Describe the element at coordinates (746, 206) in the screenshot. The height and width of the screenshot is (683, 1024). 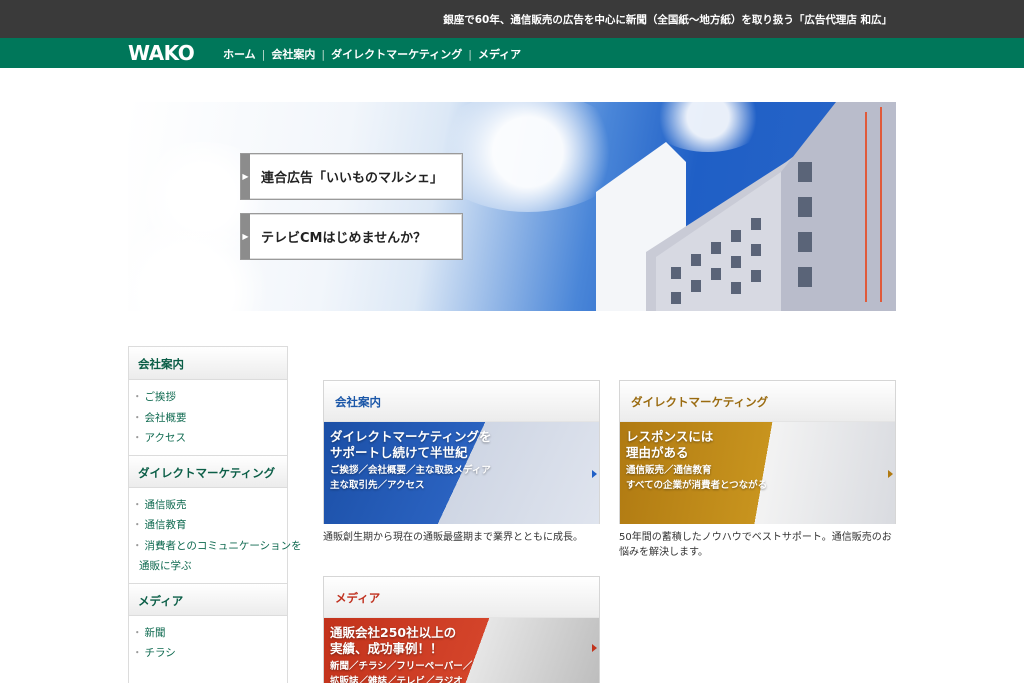
I see `building-image` at that location.